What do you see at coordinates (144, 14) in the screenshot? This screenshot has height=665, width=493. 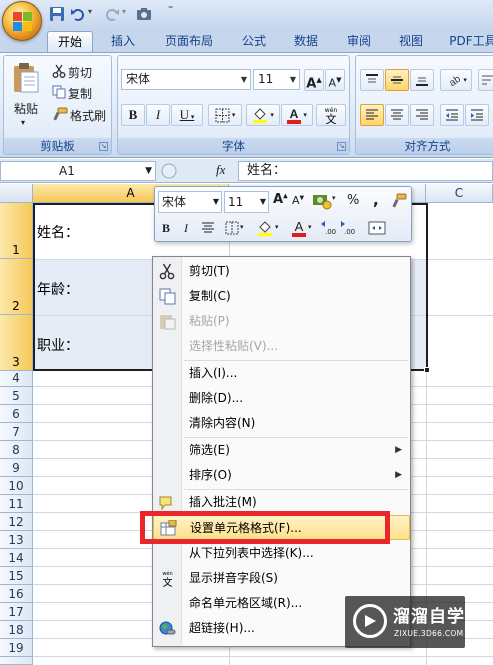 I see `camera-icon` at bounding box center [144, 14].